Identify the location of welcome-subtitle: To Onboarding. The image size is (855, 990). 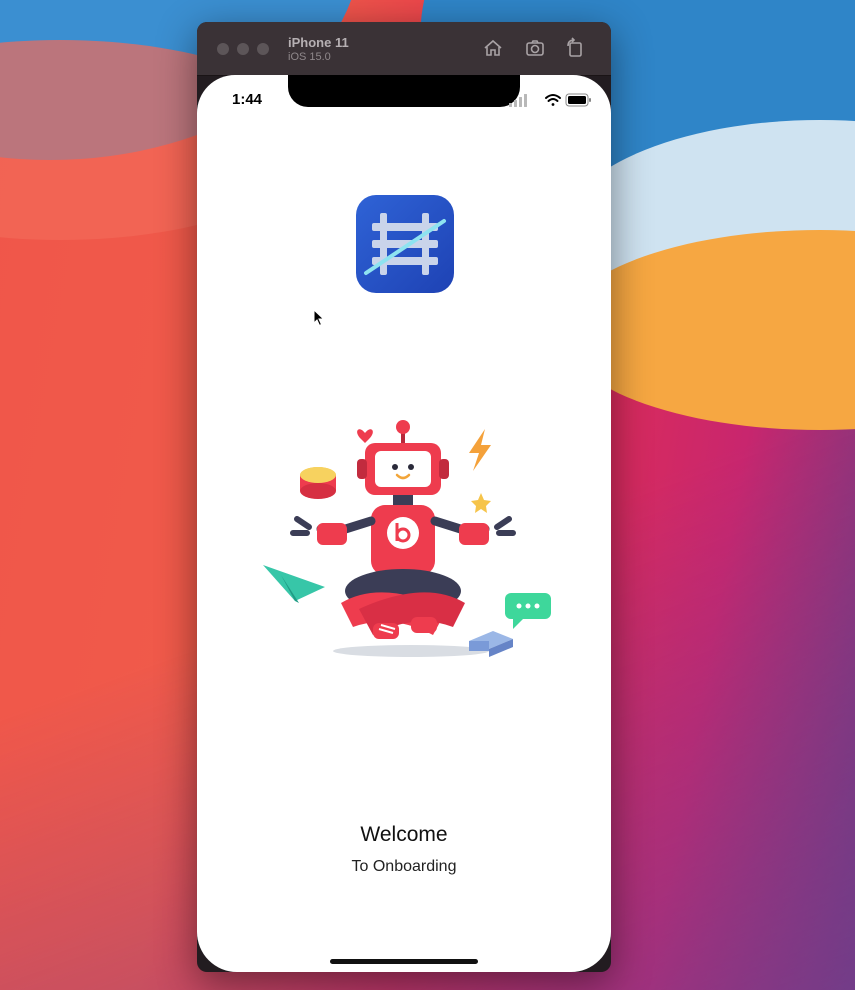
(404, 866).